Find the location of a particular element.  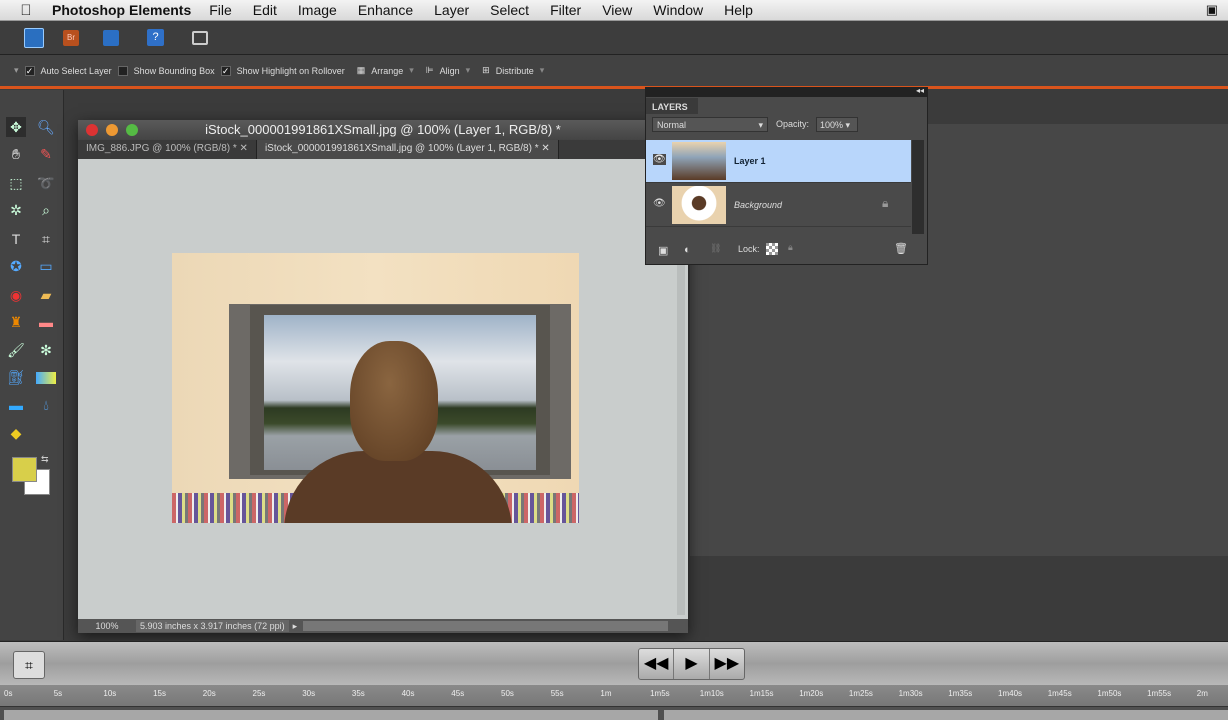

straighten-icon: ▭ is located at coordinates (46, 266).